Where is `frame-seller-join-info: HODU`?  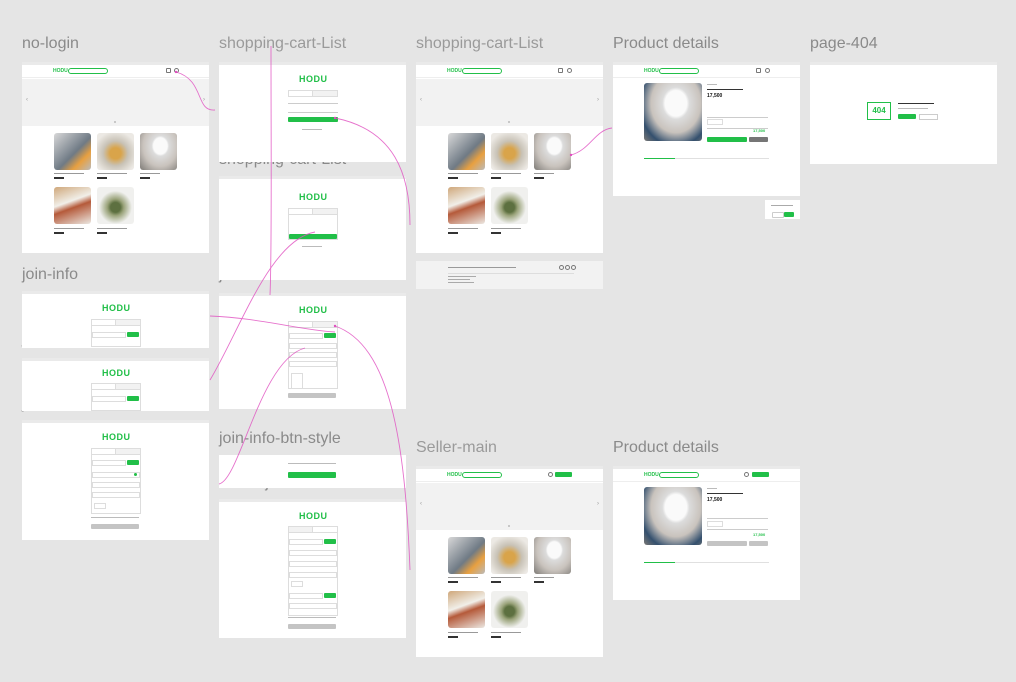 frame-seller-join-info: HODU is located at coordinates (312, 568).